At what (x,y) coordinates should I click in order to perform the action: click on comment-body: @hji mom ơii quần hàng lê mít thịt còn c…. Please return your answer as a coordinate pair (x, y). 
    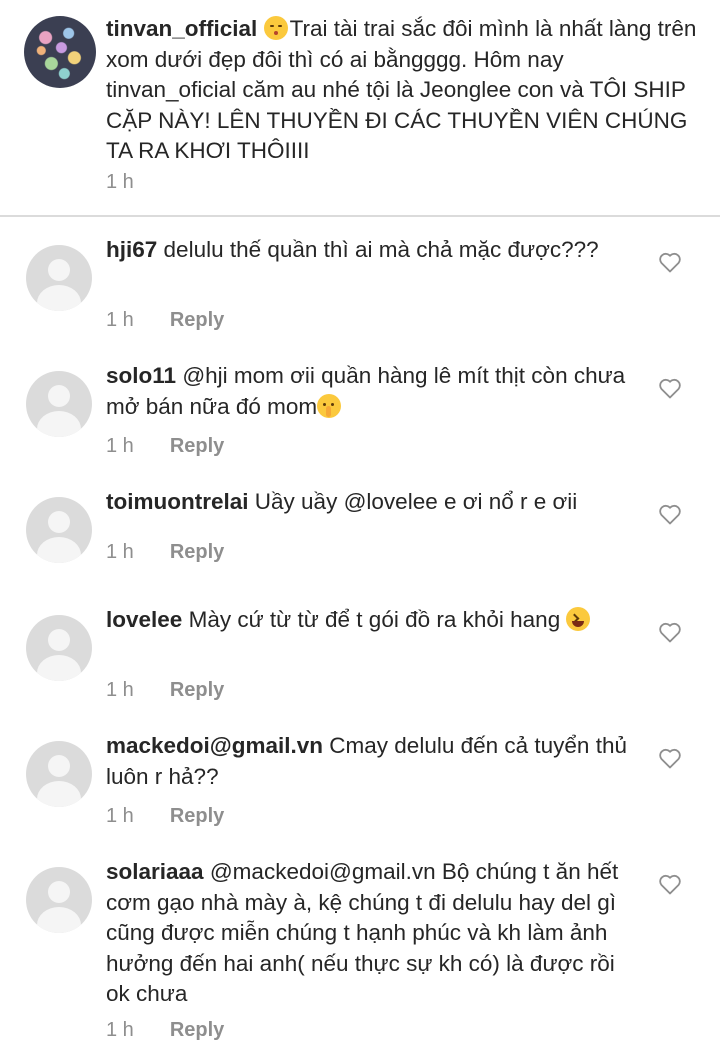
    Looking at the image, I should click on (366, 391).